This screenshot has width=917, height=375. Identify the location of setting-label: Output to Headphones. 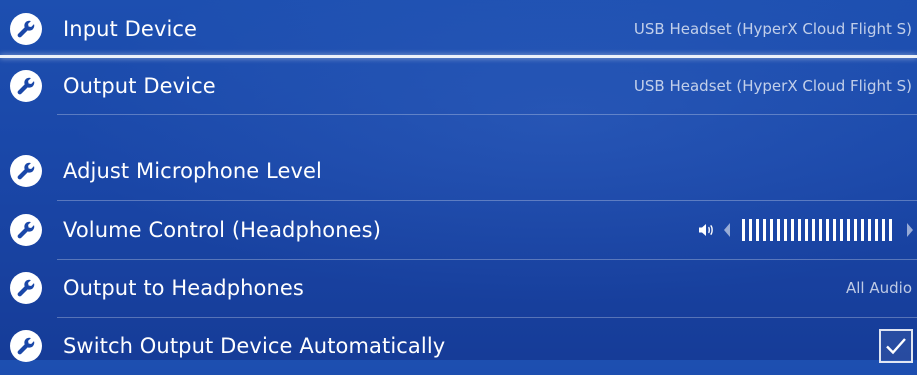
(183, 288).